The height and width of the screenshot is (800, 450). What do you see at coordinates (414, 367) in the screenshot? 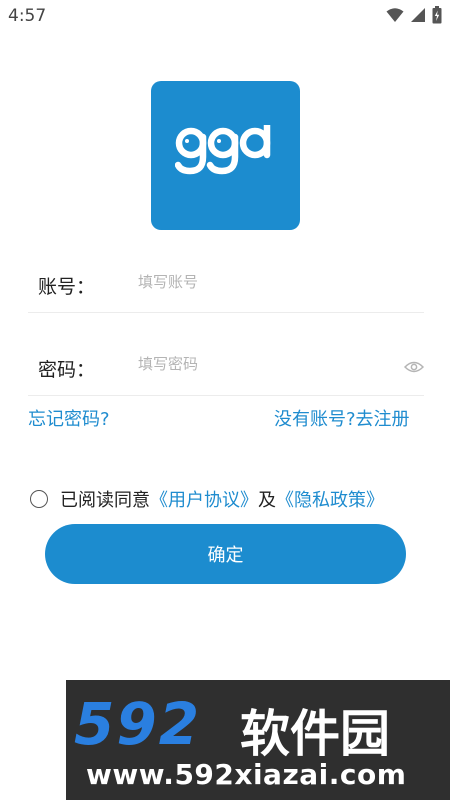
I see `eye-icon` at bounding box center [414, 367].